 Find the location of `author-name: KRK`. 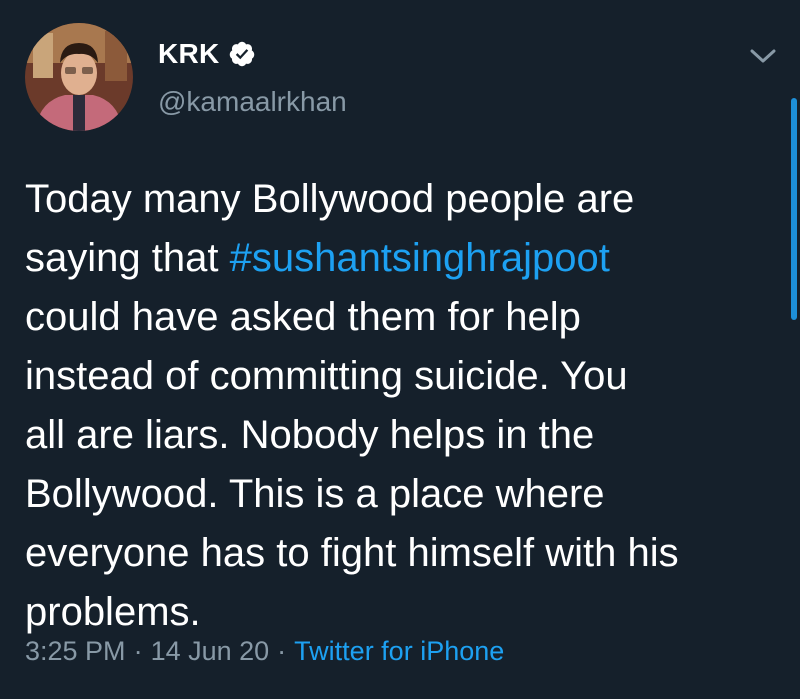

author-name: KRK is located at coordinates (189, 54).